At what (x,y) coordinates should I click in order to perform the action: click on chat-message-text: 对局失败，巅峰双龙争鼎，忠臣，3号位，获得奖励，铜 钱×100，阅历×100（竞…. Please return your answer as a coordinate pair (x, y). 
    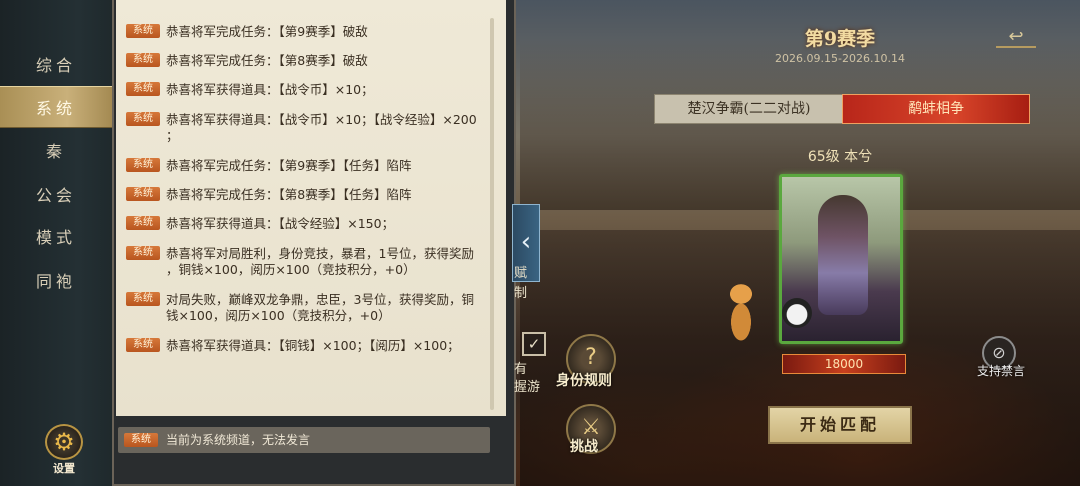
    Looking at the image, I should click on (320, 307).